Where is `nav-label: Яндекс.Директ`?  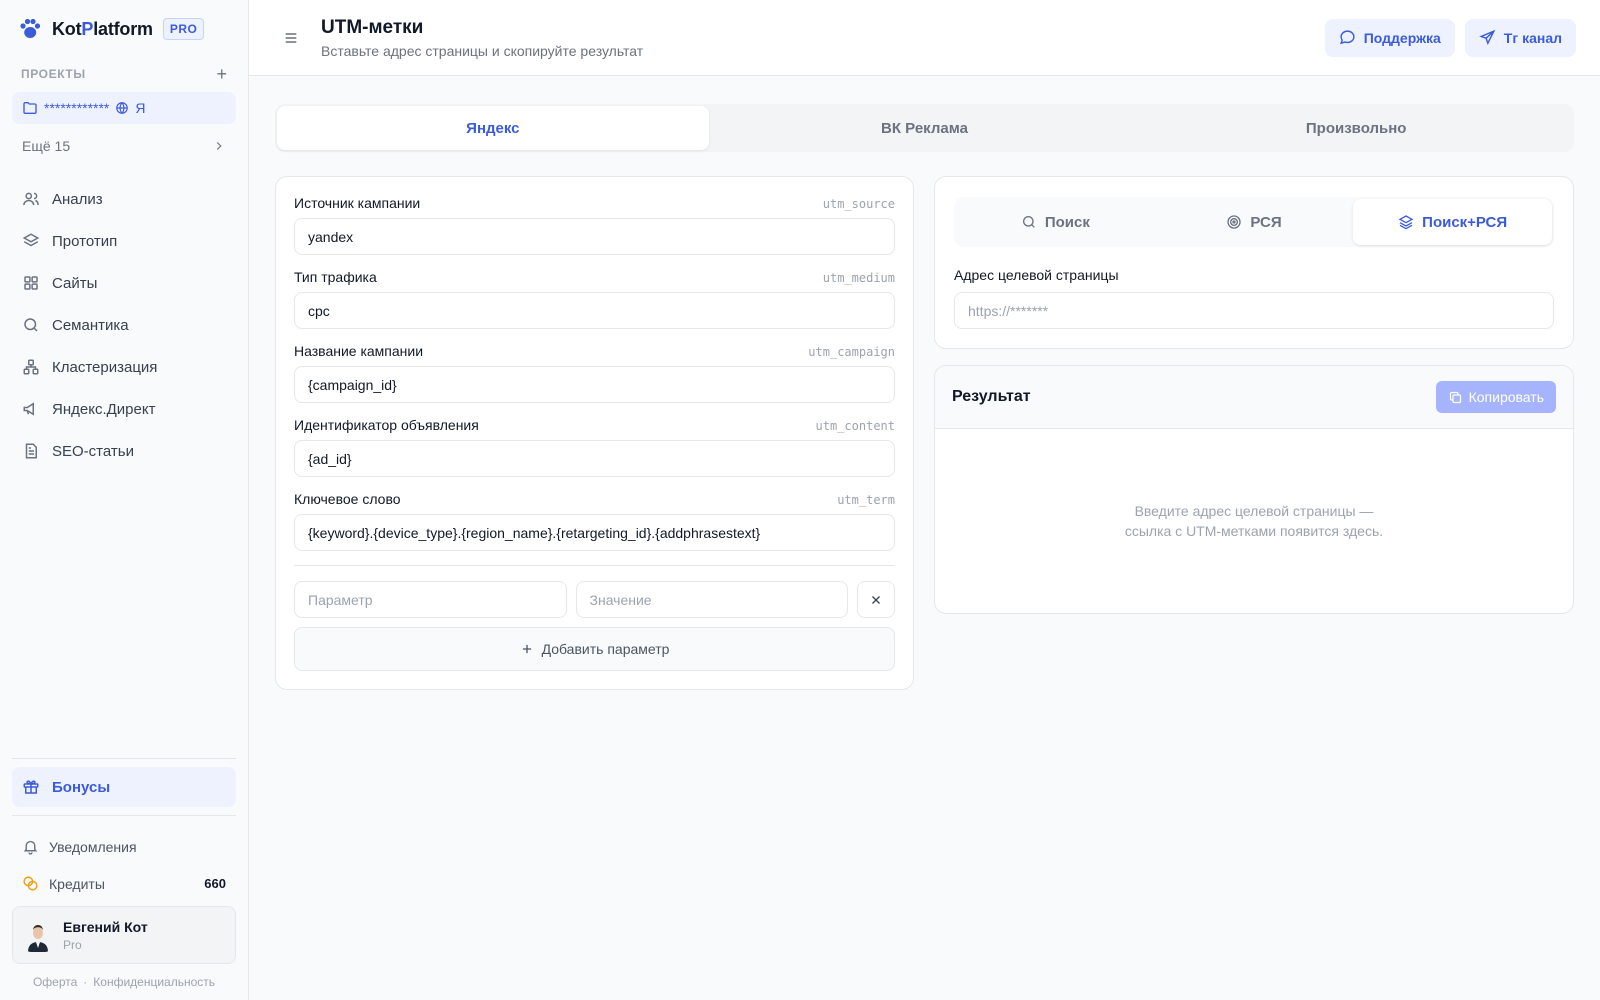
nav-label: Яндекс.Директ is located at coordinates (104, 409).